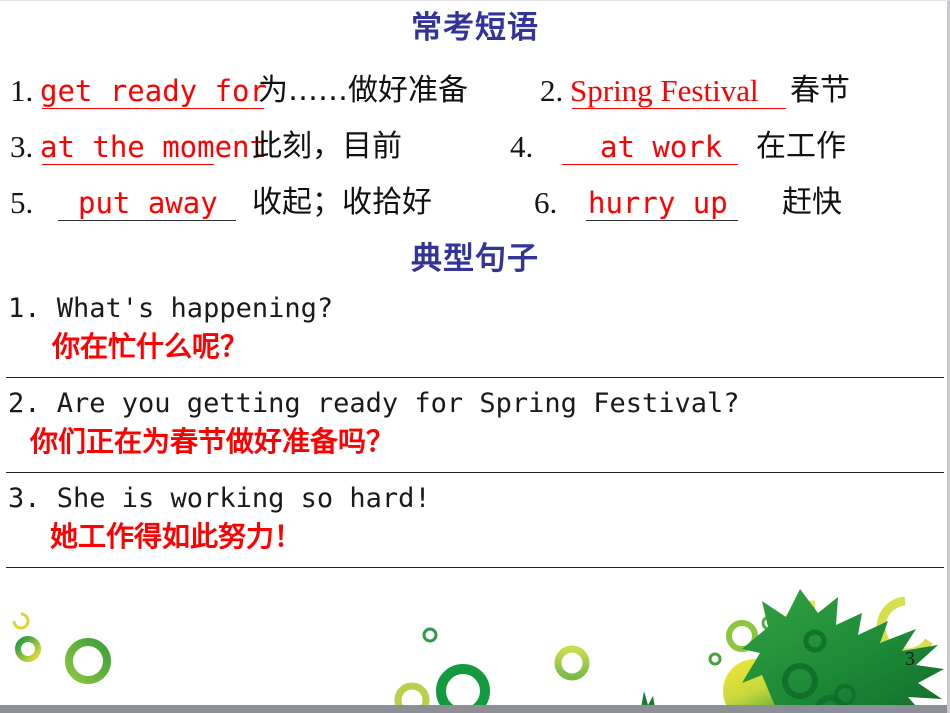 Image resolution: width=950 pixels, height=713 pixels. I want to click on phrase-english-3: at the moment, so click(153, 147).